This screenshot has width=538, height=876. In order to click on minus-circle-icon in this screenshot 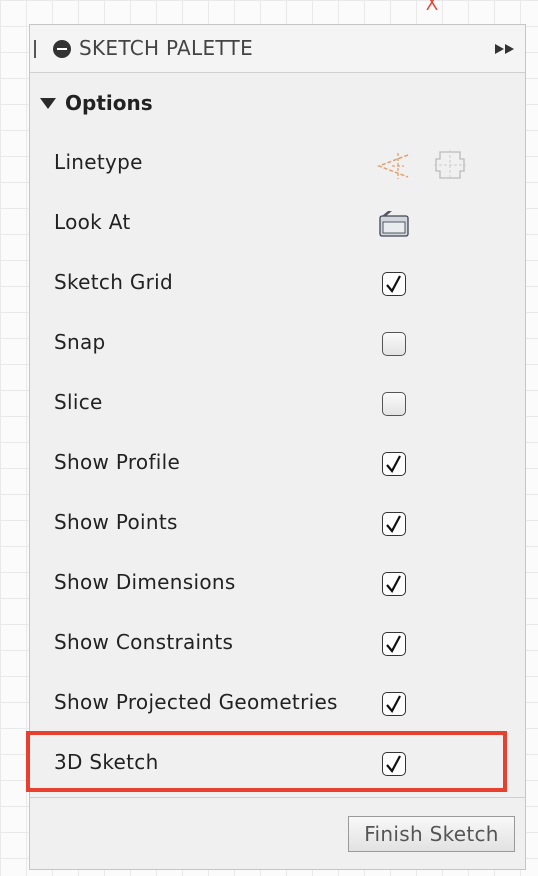, I will do `click(62, 49)`.